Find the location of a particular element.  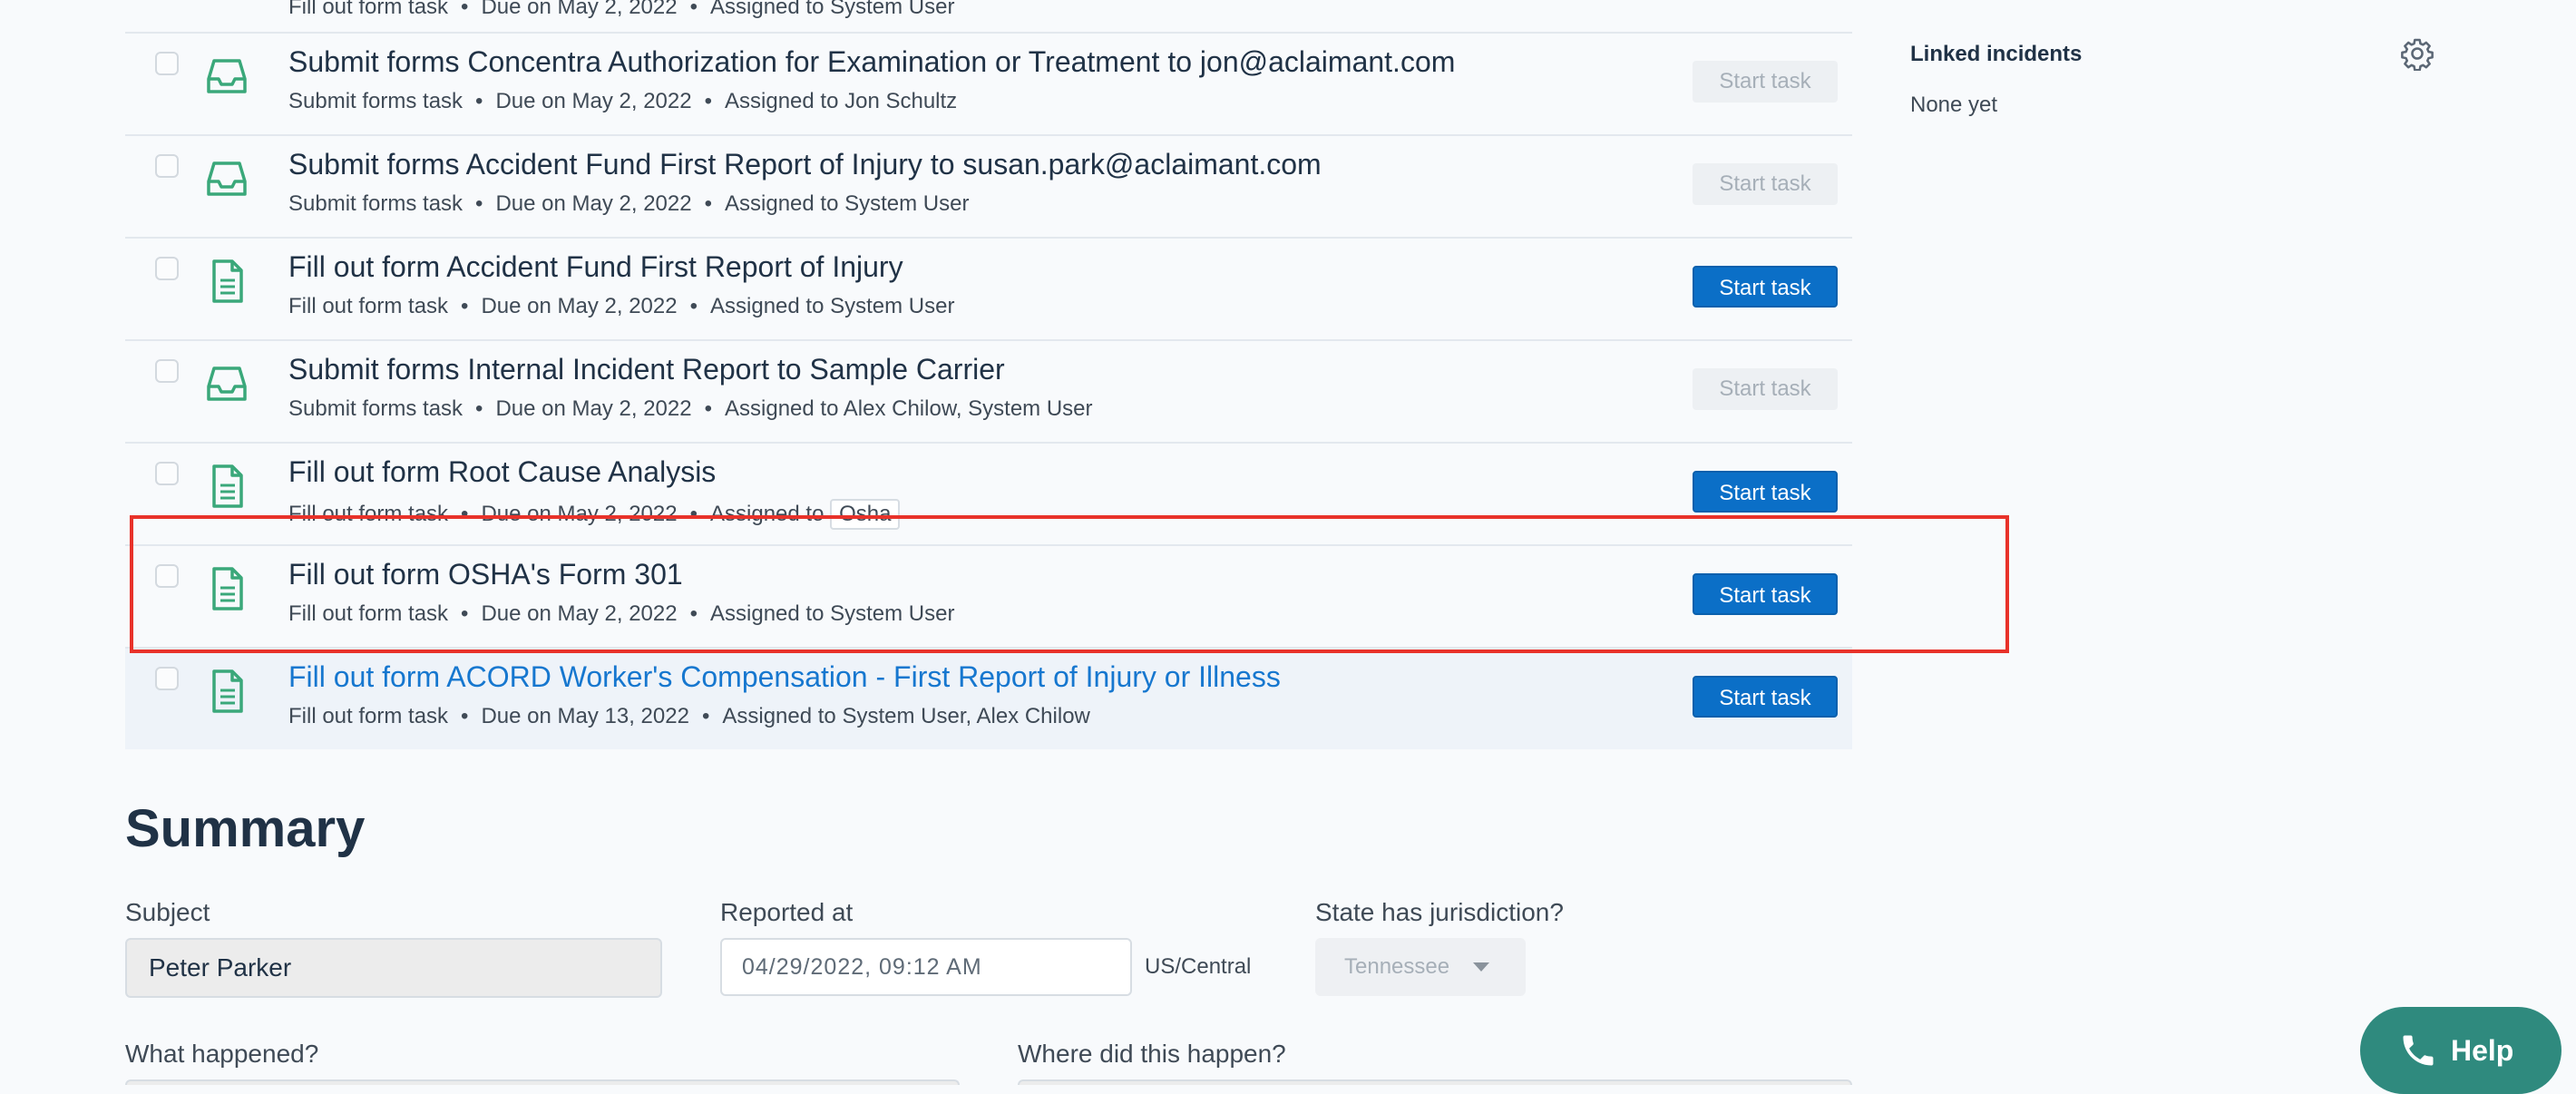

jurisdiction-label: State has jurisdiction? is located at coordinates (1439, 912).